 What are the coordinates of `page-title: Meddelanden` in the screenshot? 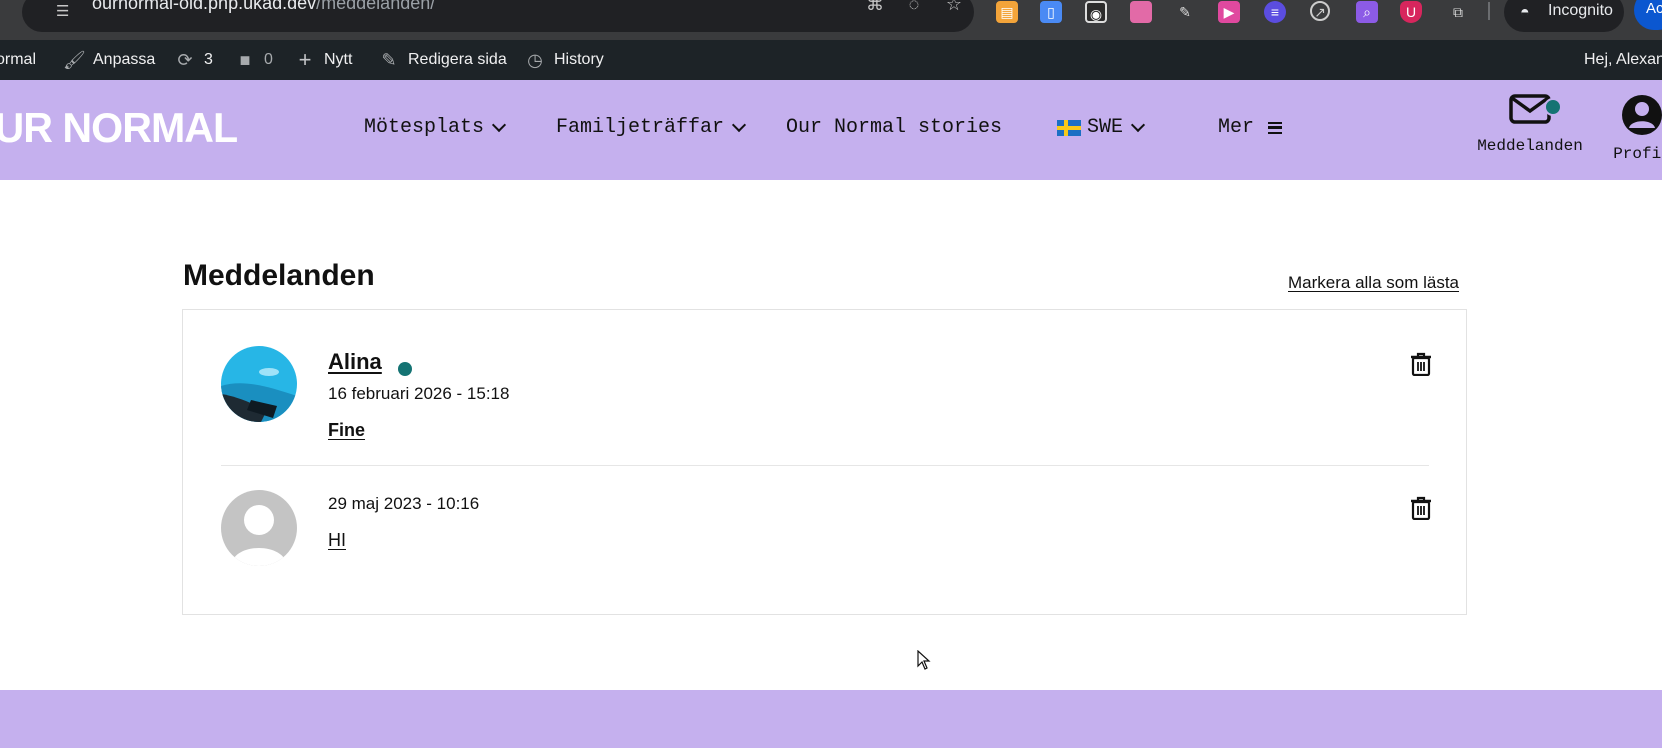 It's located at (279, 275).